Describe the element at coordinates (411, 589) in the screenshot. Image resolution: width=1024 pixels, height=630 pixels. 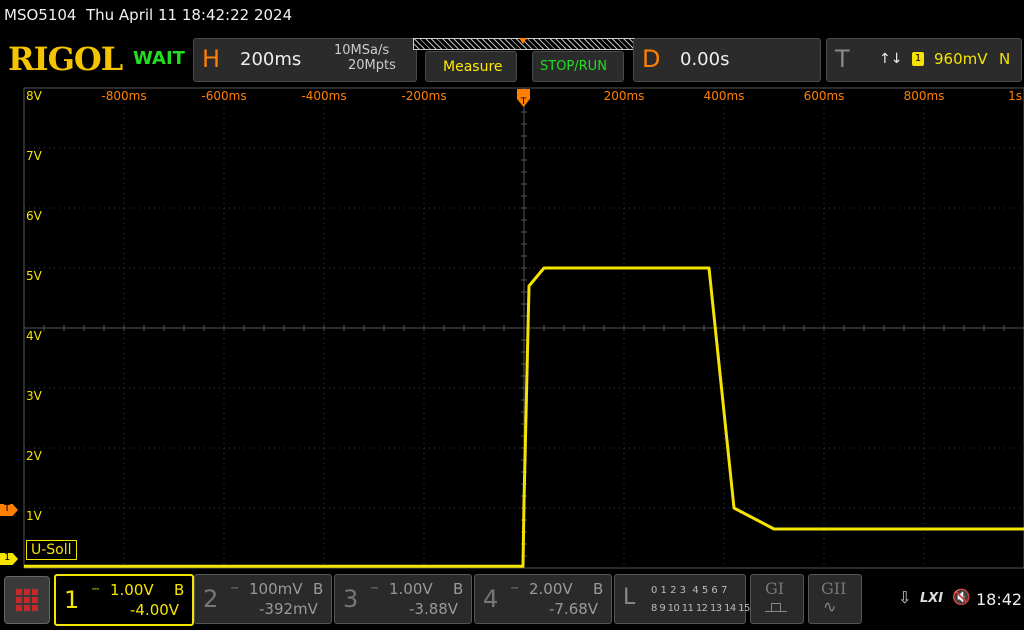
I see `channel-3-scale: 1.00V` at that location.